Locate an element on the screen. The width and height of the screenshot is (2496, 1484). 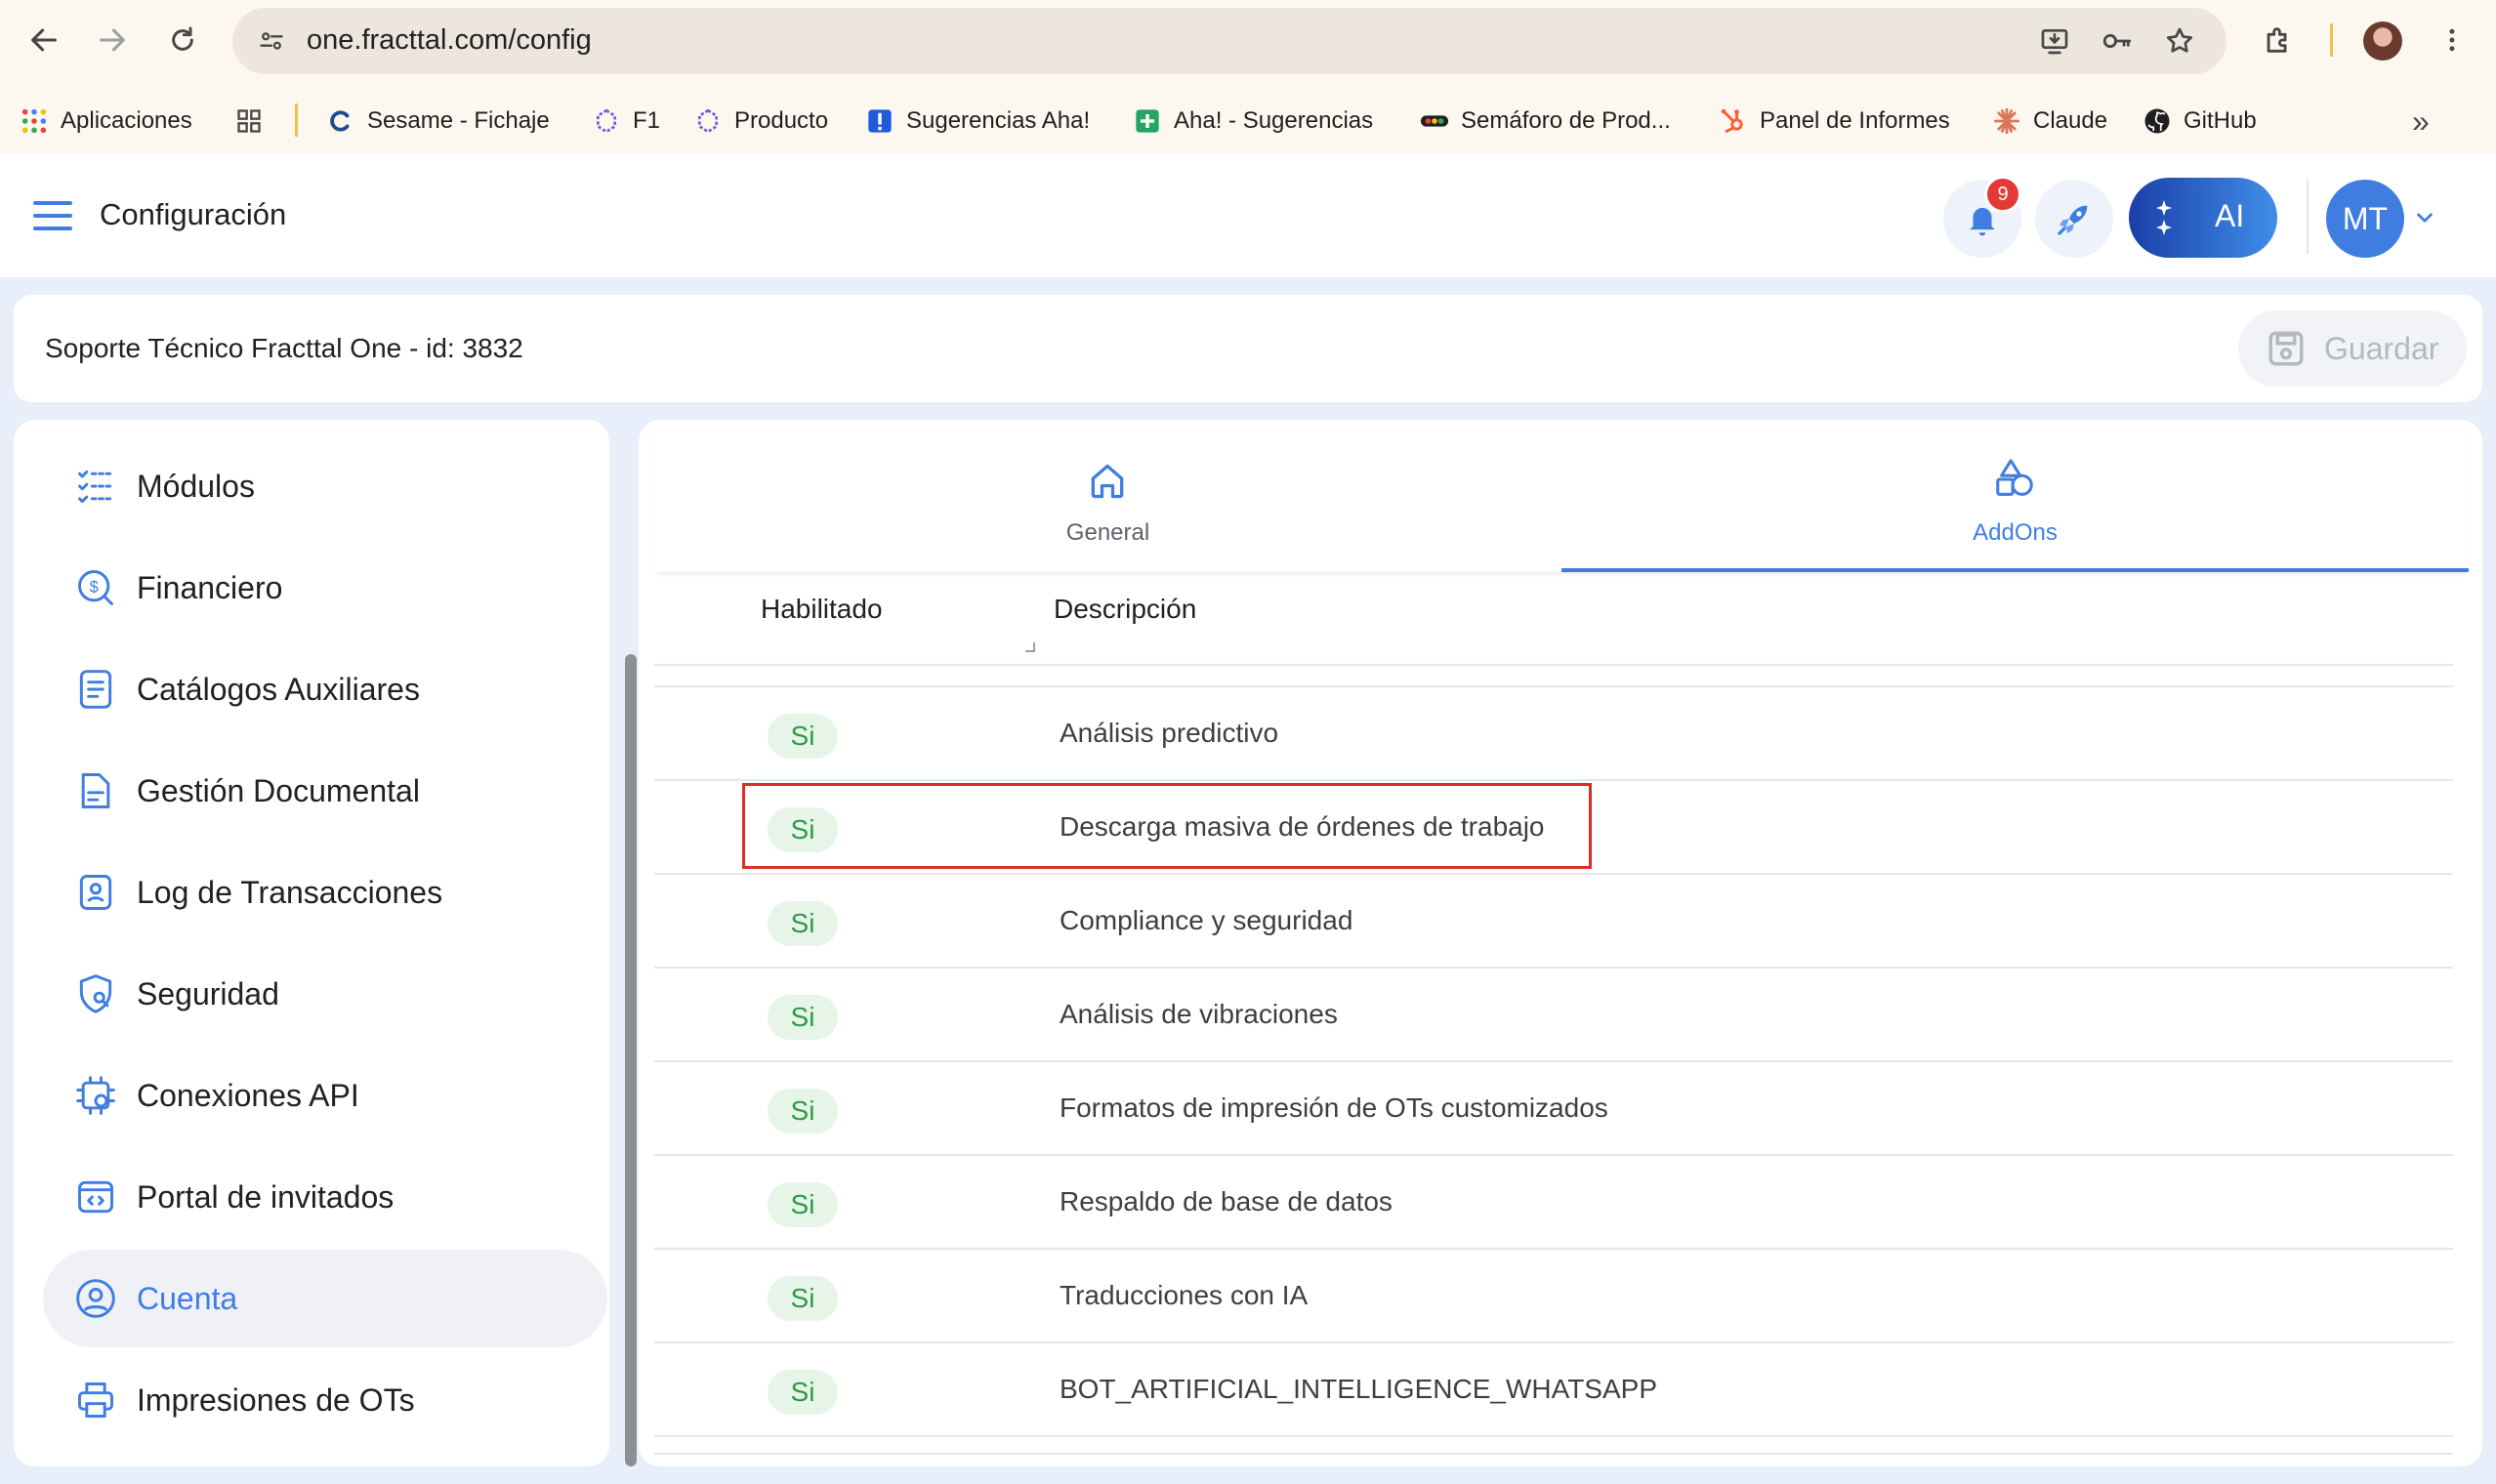
bookmark-star-icon is located at coordinates (2179, 41).